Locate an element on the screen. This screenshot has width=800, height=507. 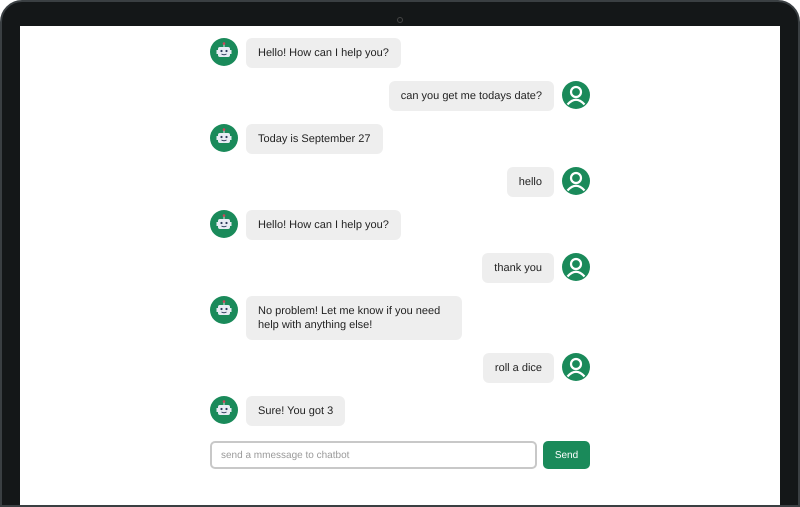
message-bubble: No problem! Let me know if you need help with anything else! is located at coordinates (354, 318).